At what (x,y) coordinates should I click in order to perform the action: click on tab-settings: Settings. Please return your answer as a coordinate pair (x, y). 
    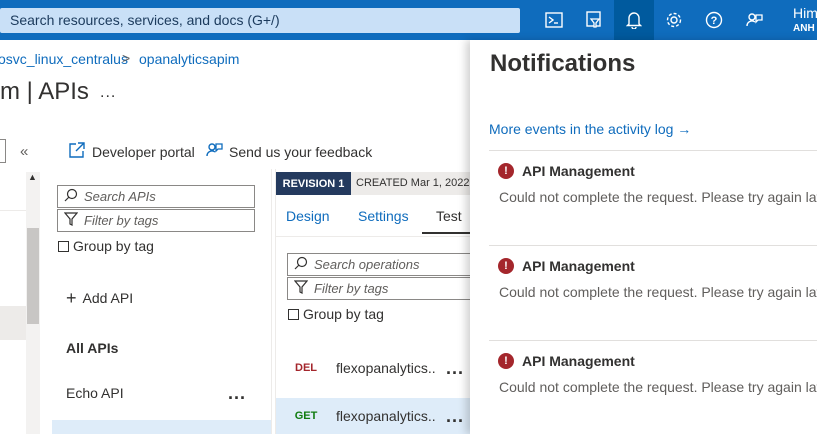
    Looking at the image, I should click on (383, 216).